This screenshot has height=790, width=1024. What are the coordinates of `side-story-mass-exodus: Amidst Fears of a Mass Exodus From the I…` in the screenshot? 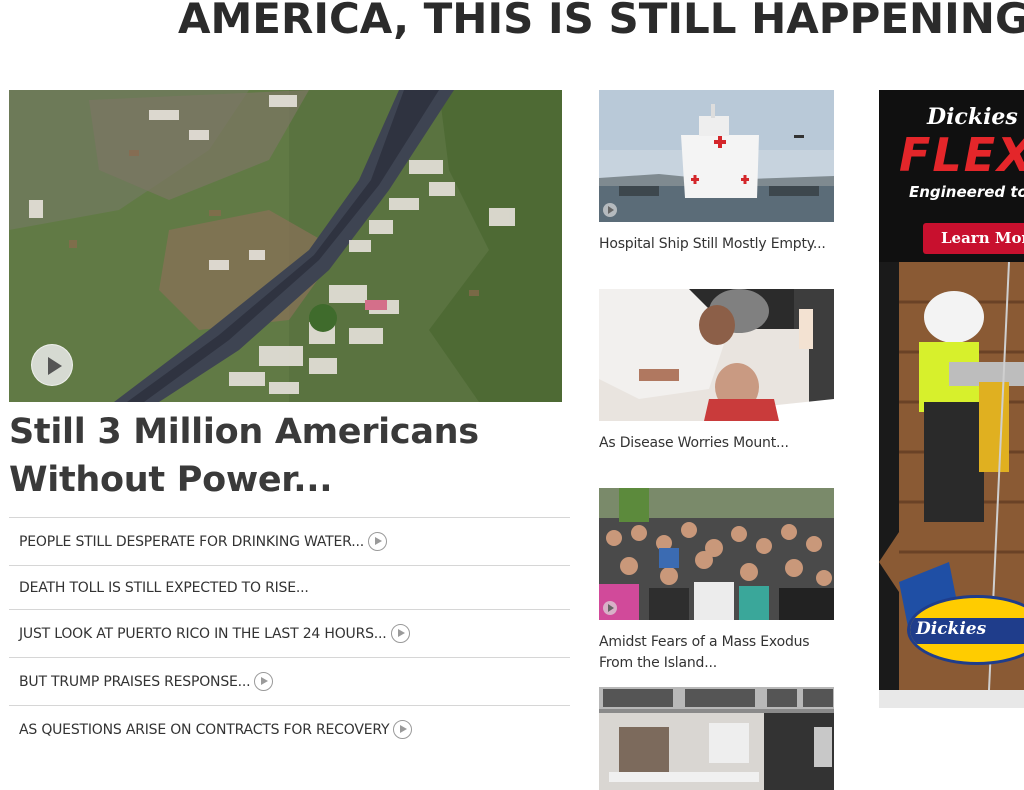 It's located at (716, 581).